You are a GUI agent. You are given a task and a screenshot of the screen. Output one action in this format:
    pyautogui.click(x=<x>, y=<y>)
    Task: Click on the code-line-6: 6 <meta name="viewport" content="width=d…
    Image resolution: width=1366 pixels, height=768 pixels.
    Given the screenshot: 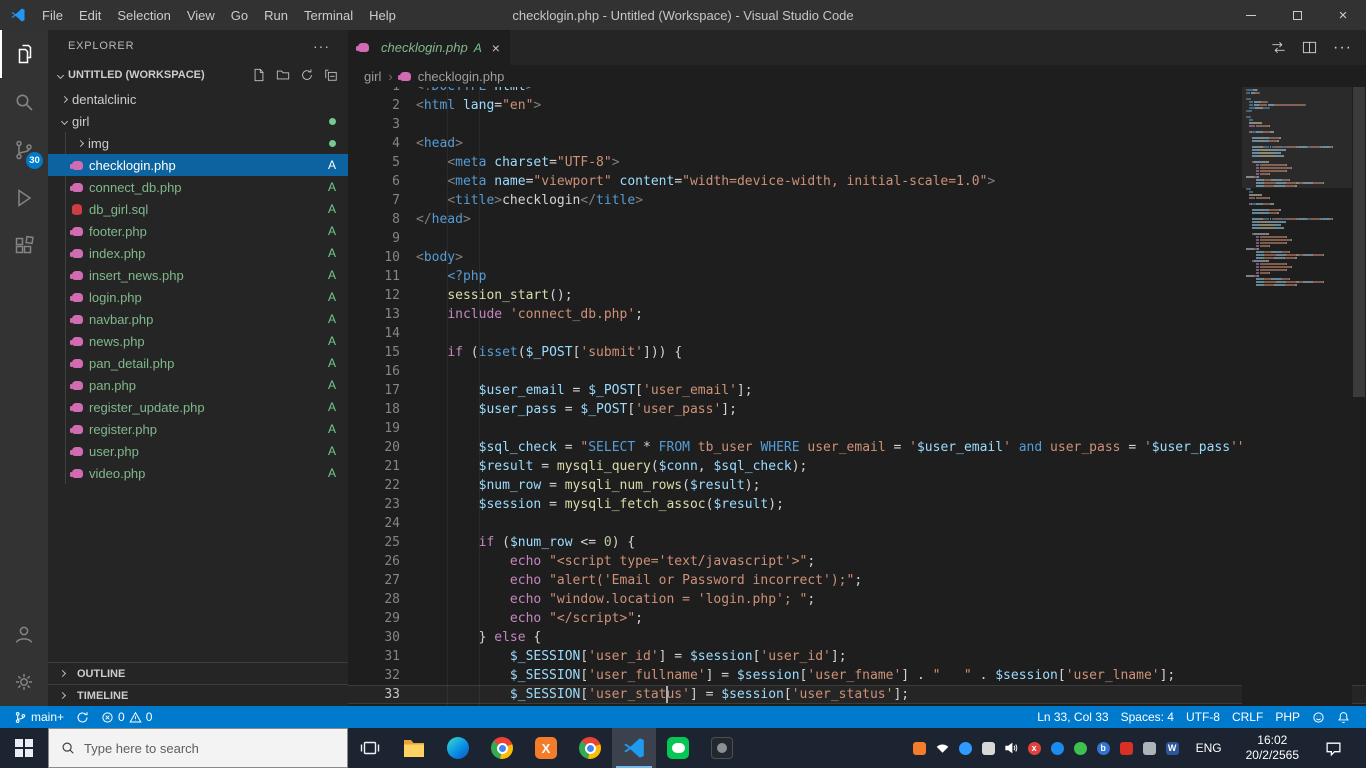 What is the action you would take?
    pyautogui.click(x=857, y=181)
    